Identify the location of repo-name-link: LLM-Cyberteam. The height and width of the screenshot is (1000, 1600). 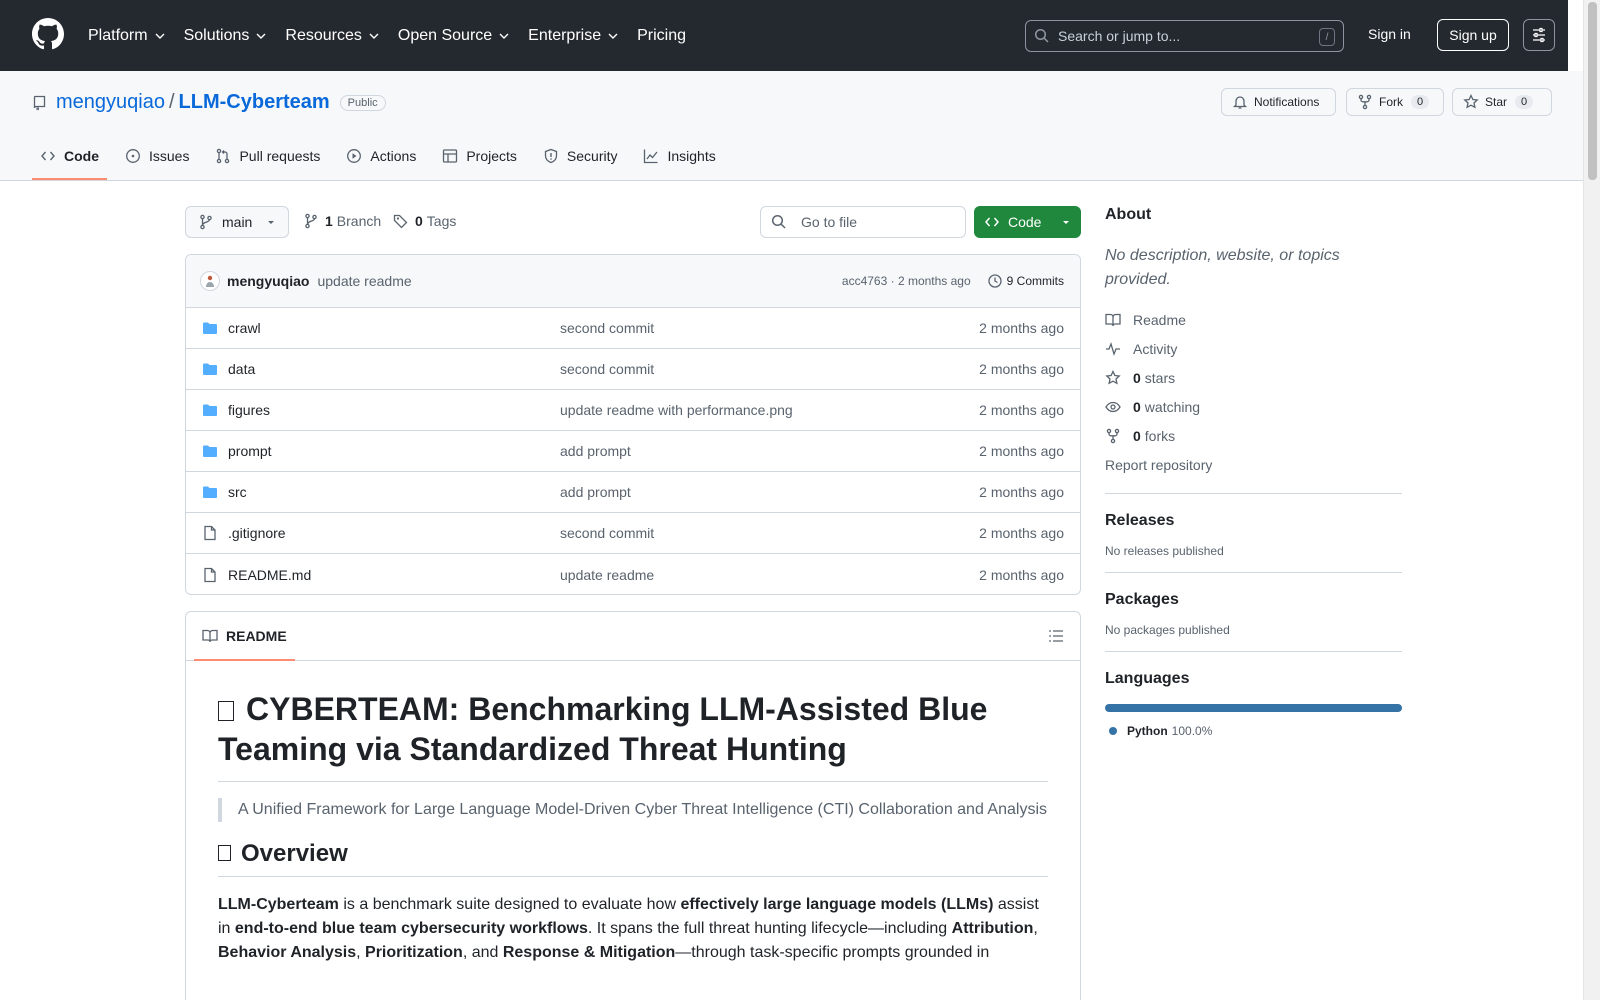
(254, 102).